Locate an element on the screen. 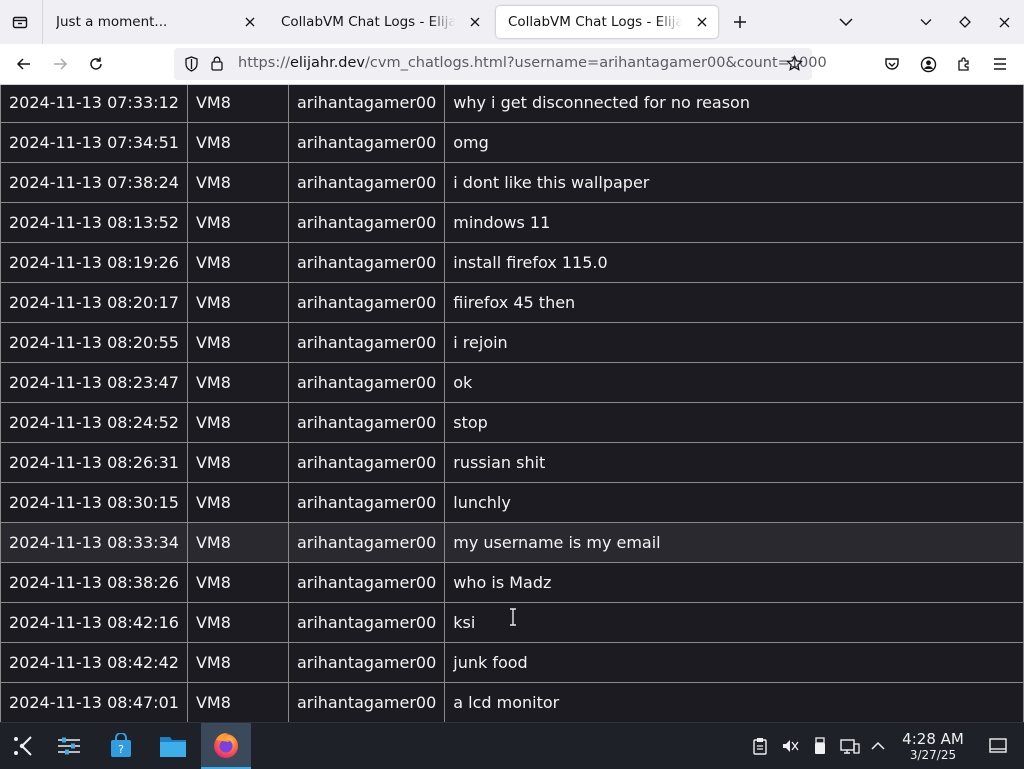 The width and height of the screenshot is (1024, 769). system-settings-icon is located at coordinates (69, 746).